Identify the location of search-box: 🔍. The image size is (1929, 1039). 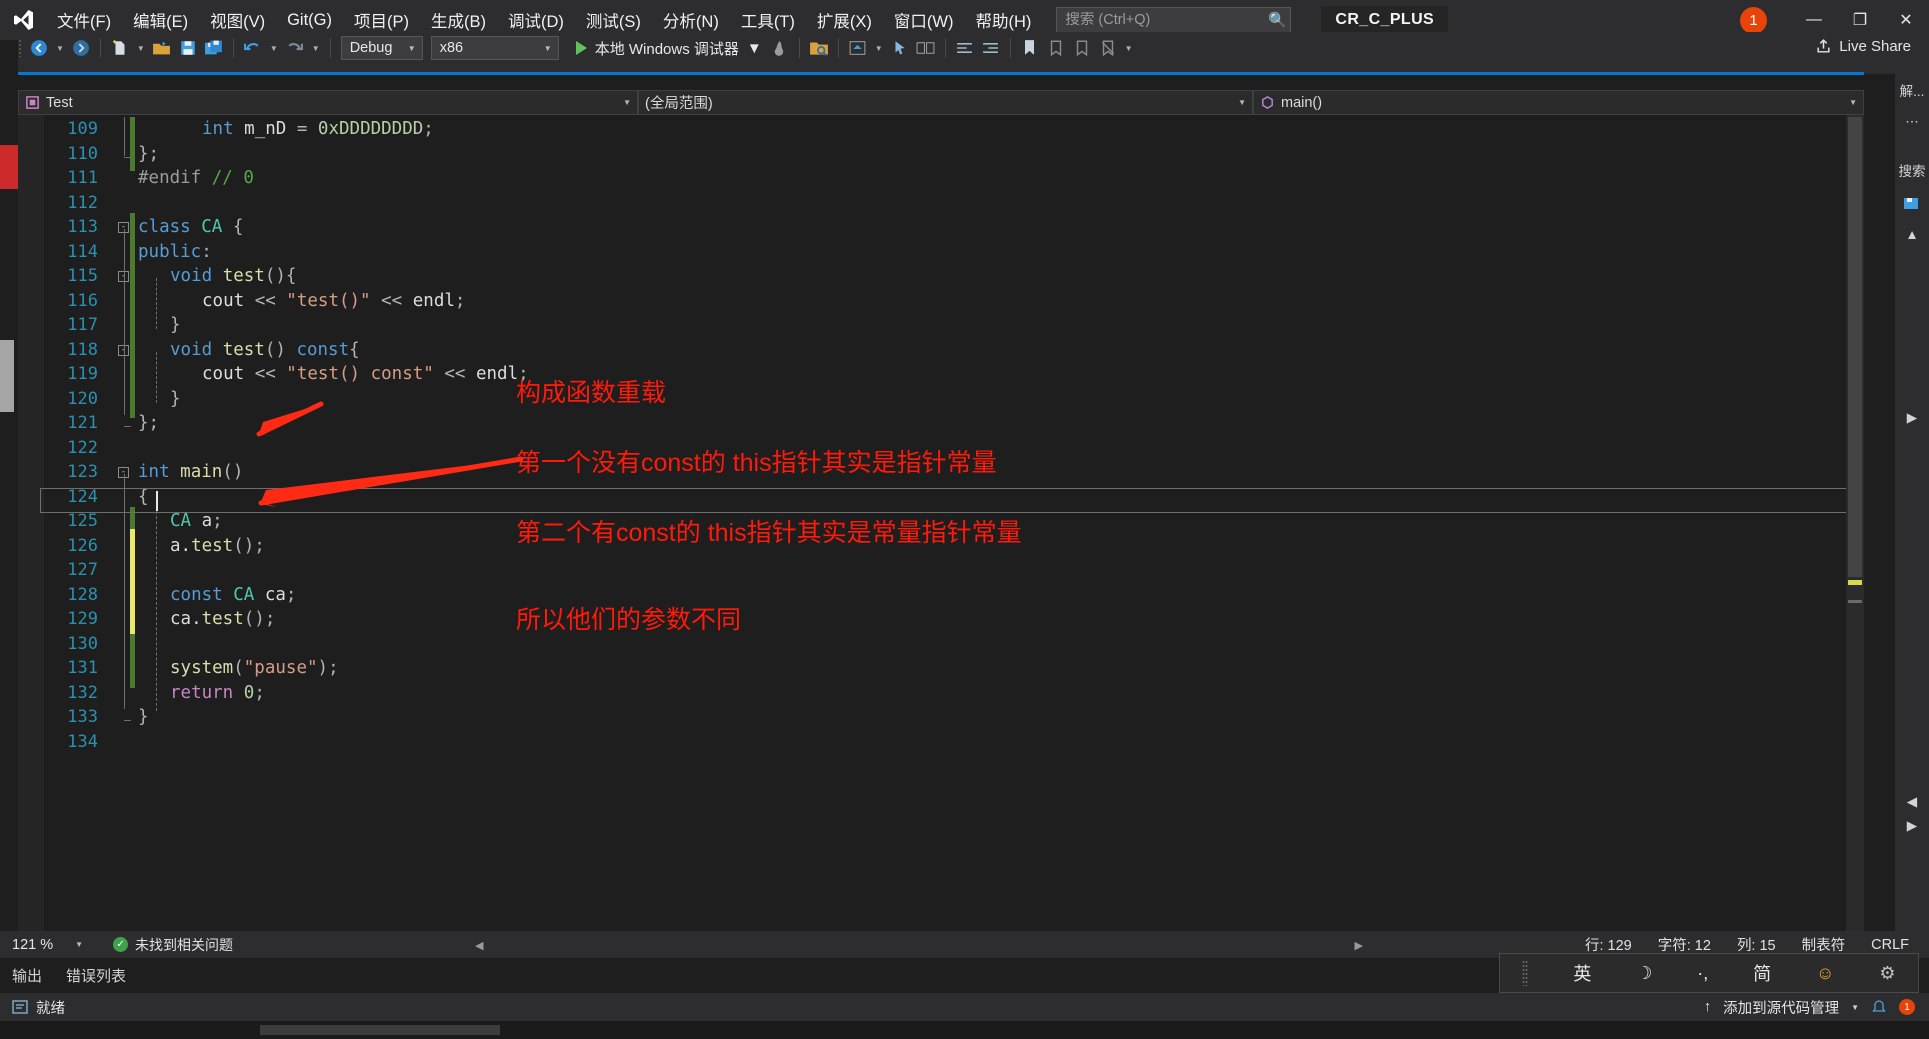
(1174, 20).